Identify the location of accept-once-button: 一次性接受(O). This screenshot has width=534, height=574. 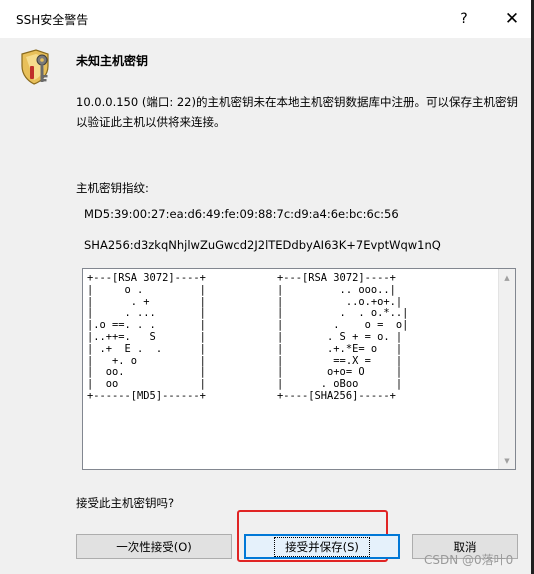
(154, 546).